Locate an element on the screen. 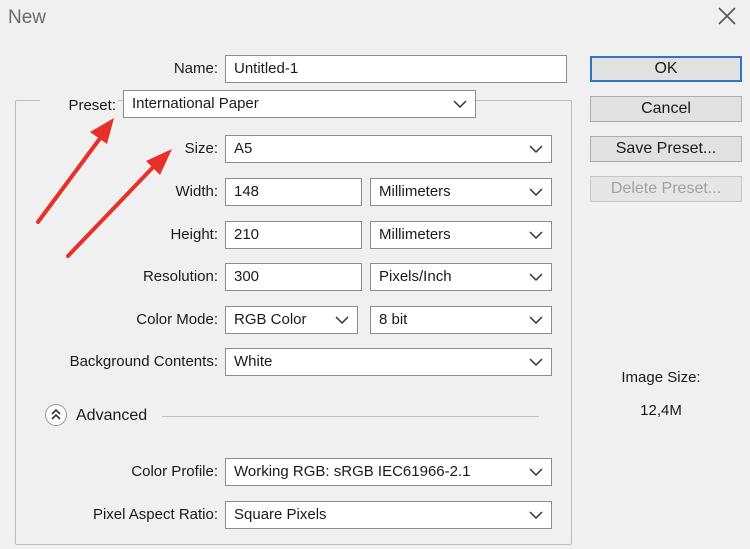  annotation-arrows is located at coordinates (104, 188).